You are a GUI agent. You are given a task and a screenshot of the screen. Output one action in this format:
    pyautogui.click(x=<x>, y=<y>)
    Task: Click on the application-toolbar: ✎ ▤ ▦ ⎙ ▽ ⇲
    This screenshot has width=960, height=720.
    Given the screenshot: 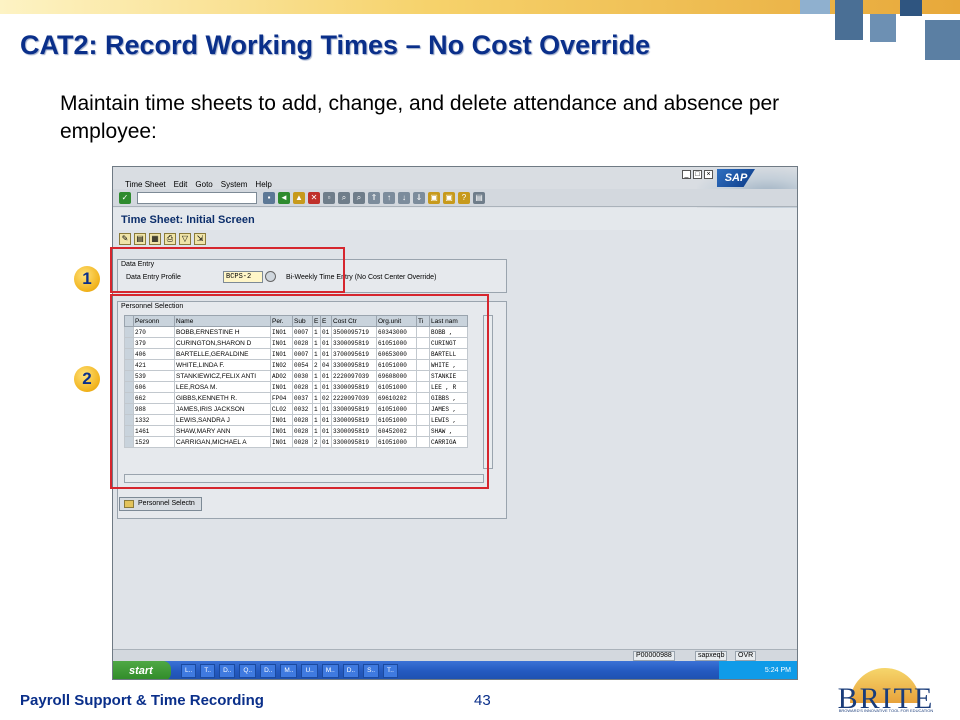 What is the action you would take?
    pyautogui.click(x=162, y=239)
    